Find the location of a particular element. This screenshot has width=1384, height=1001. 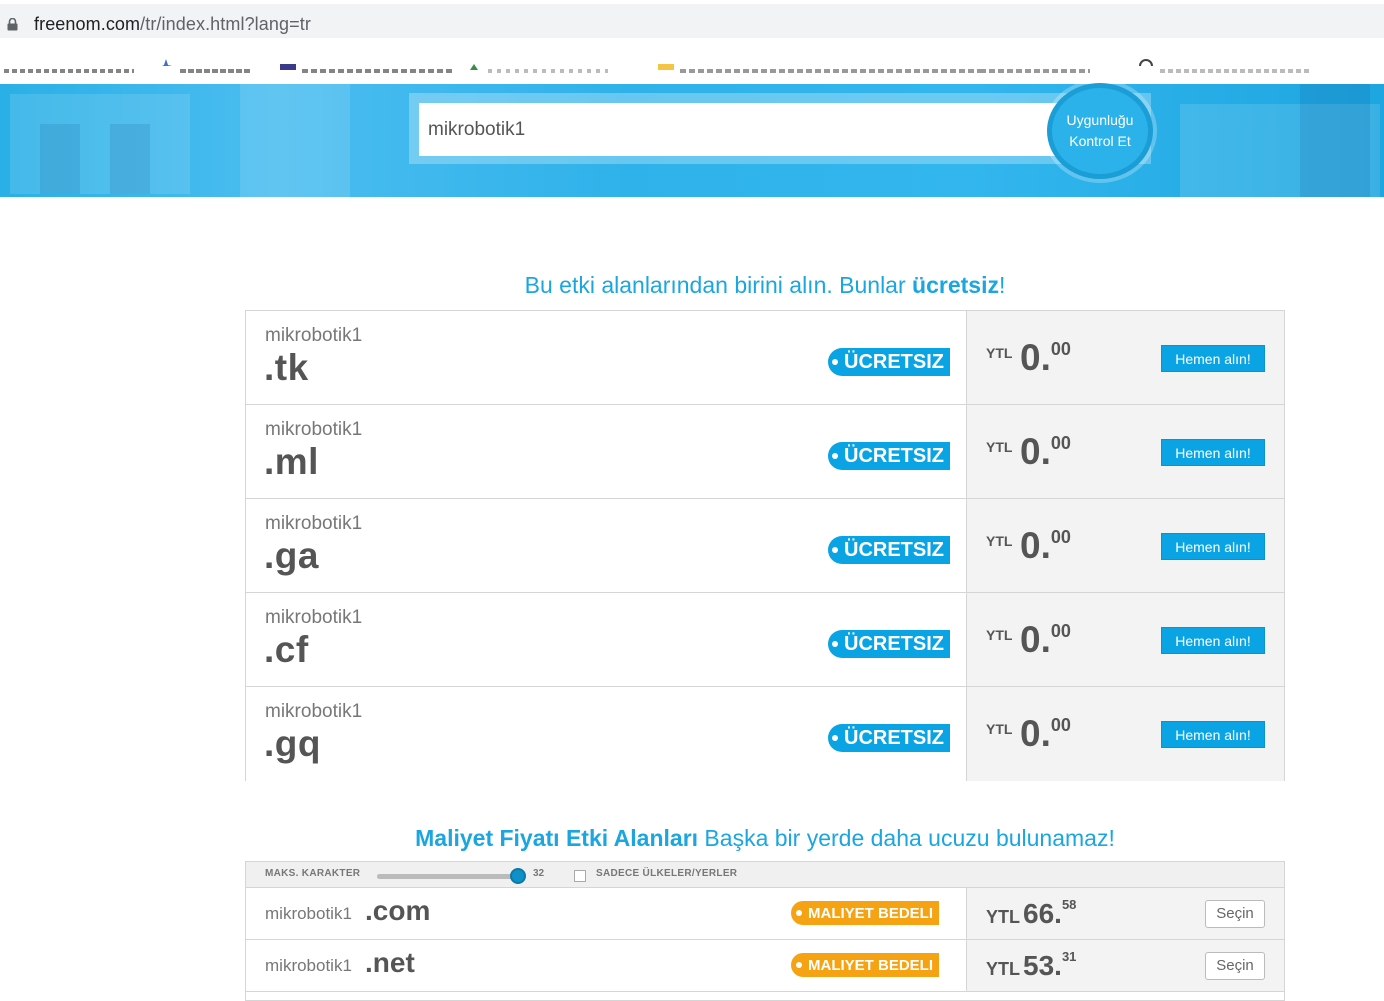

lock-icon is located at coordinates (12, 24).